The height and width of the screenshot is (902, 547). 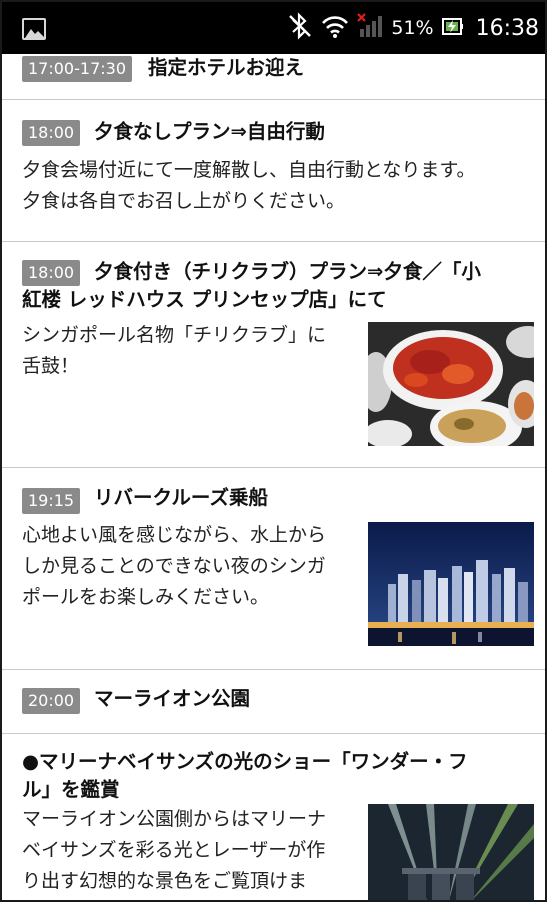 I want to click on chili-crab-dish-photo, so click(x=451, y=384).